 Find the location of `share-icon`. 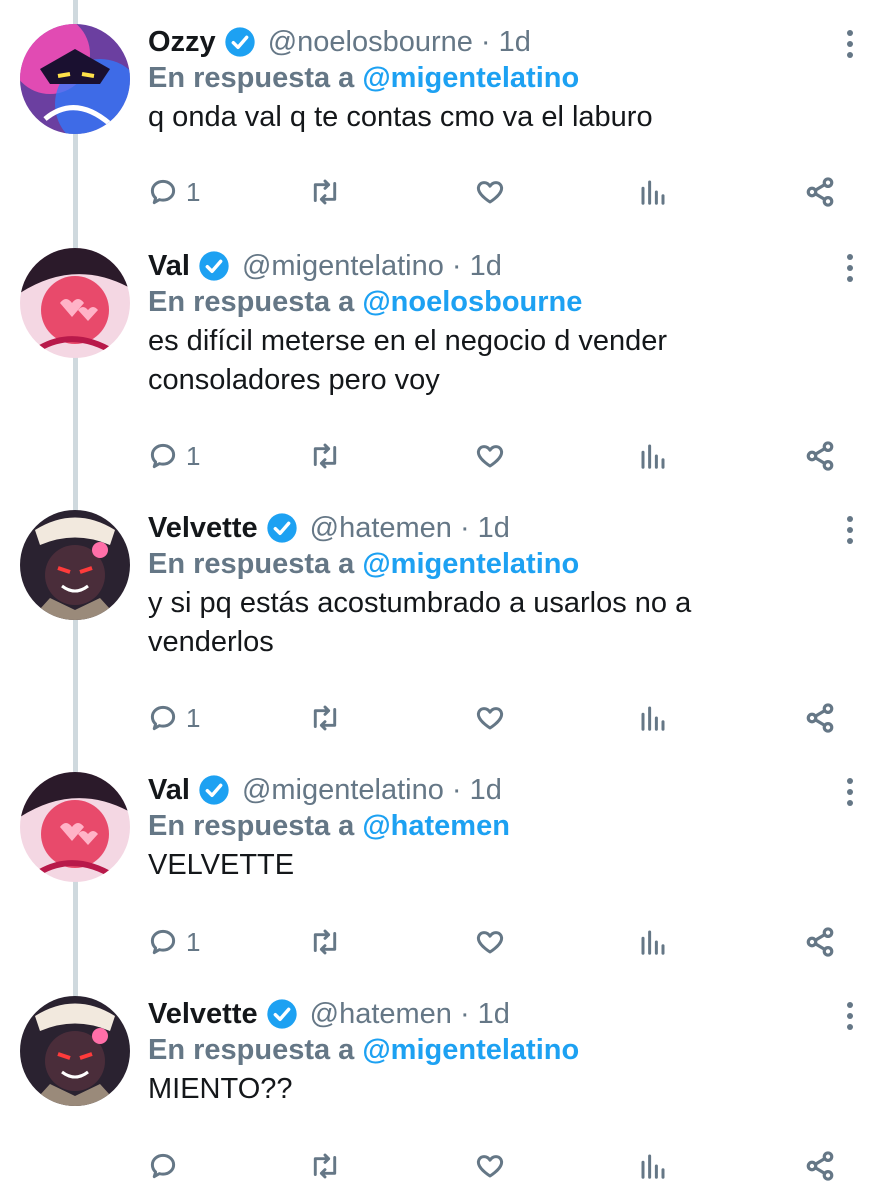

share-icon is located at coordinates (820, 942).